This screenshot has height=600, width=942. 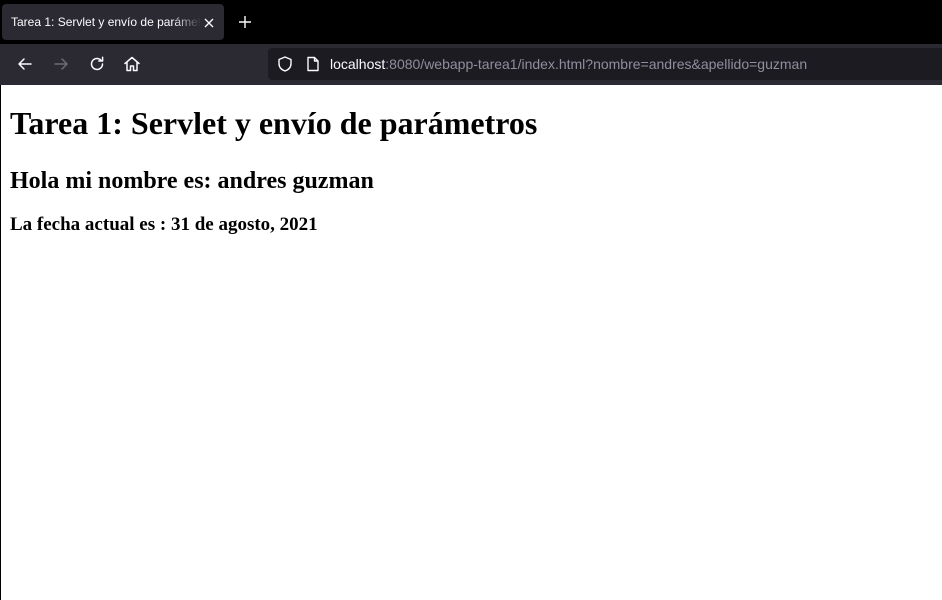 I want to click on tab-title: Tarea 1: Servlet y envío de parámetros, so click(x=106, y=22).